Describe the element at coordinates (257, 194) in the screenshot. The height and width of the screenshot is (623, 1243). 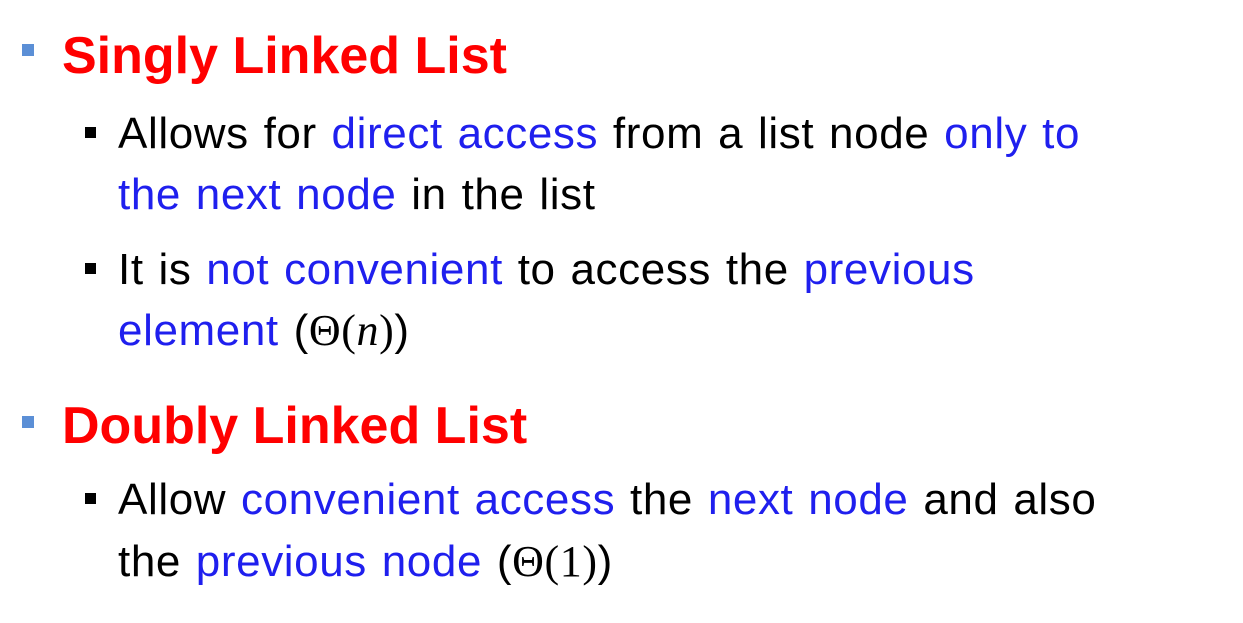
I see `text-segment: the next node` at that location.